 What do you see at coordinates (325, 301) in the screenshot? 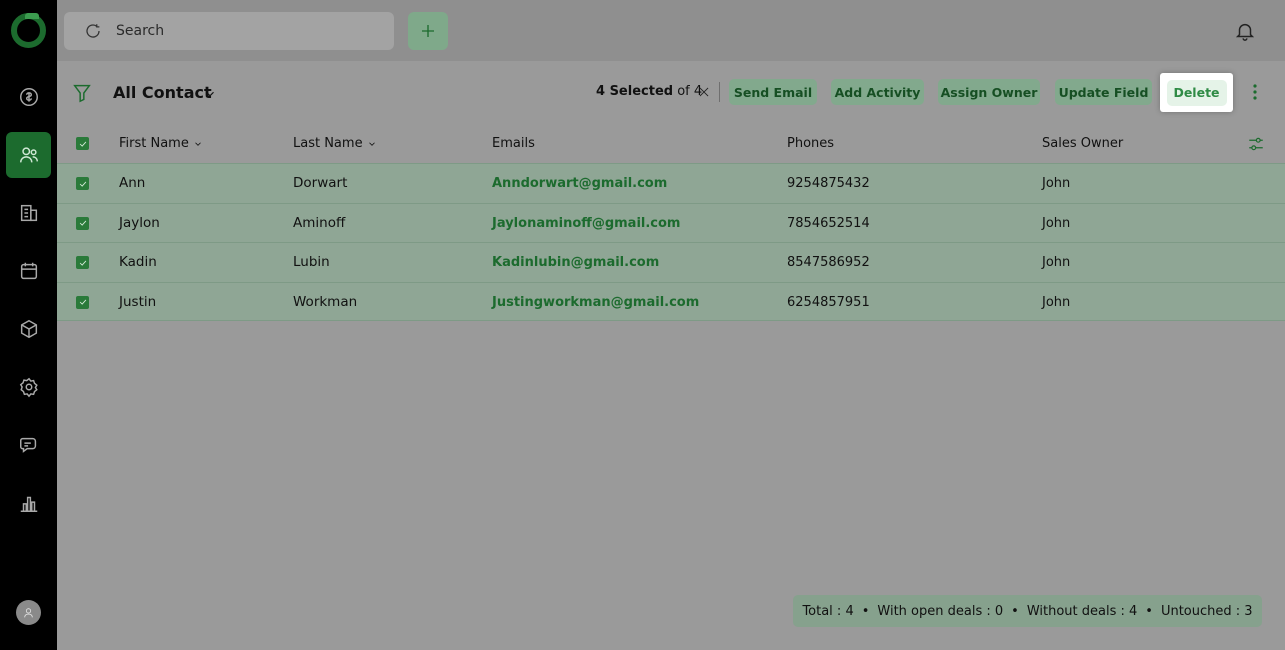
I see `cell-last-name: Workman` at bounding box center [325, 301].